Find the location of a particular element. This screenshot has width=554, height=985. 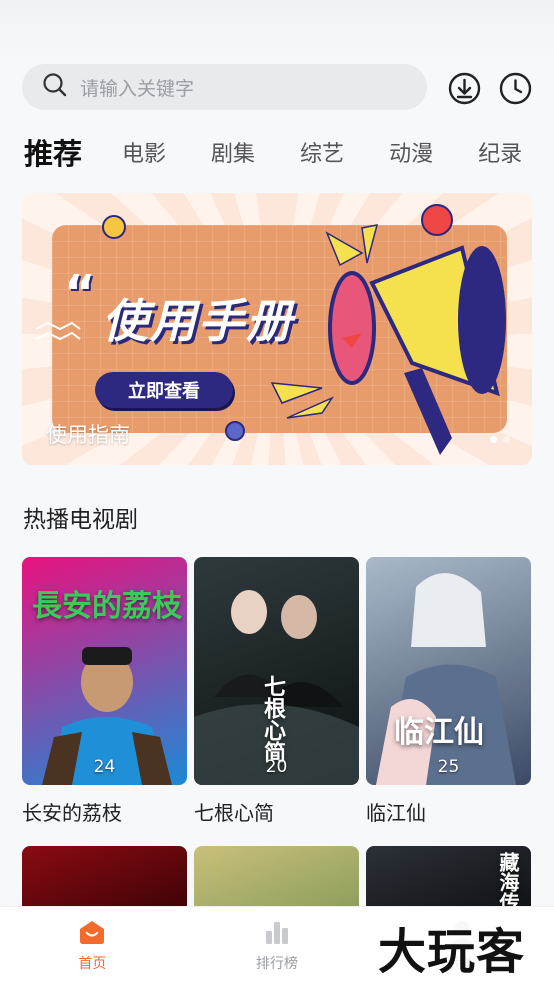

tab-variety: 综艺 is located at coordinates (322, 152).